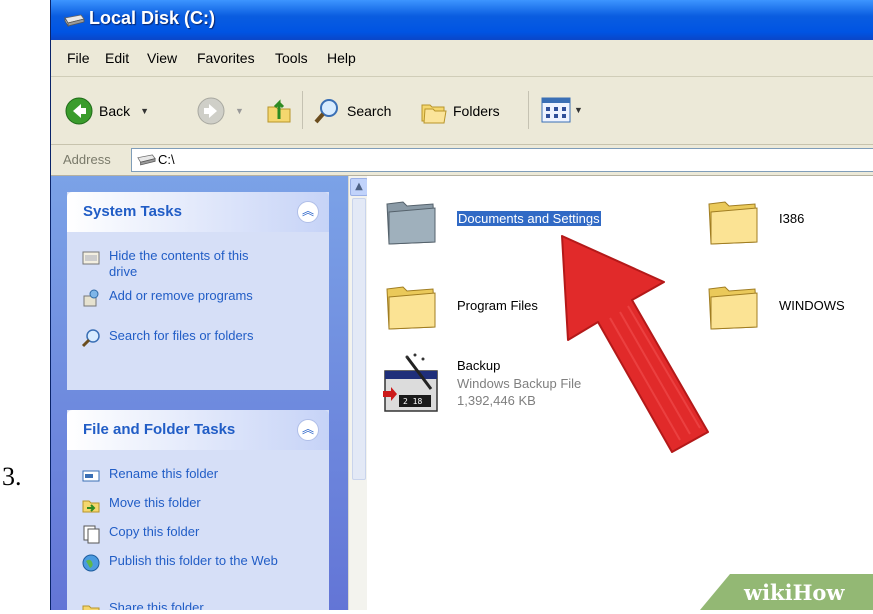 The image size is (873, 614). I want to click on menu-favorites: Favorites, so click(226, 58).